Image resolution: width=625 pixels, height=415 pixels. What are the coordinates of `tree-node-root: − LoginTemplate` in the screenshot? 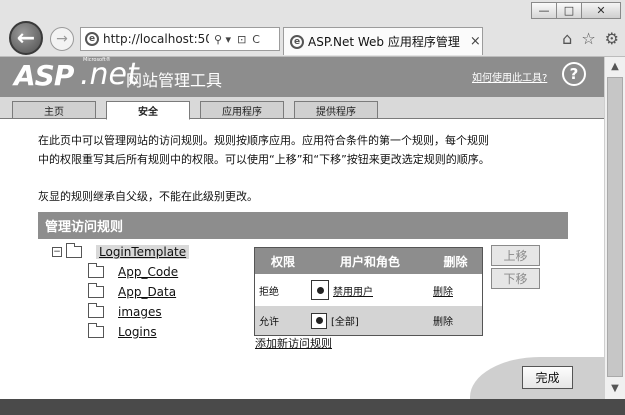 It's located at (121, 251).